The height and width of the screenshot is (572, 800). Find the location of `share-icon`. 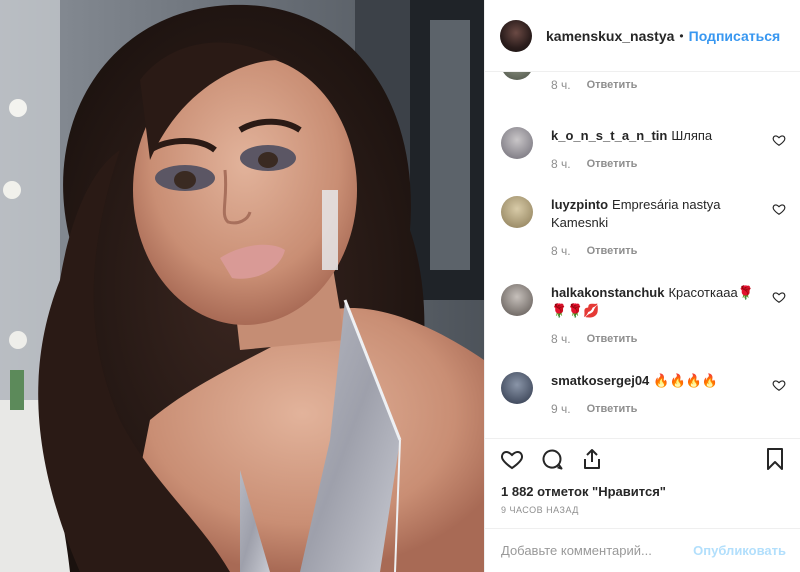

share-icon is located at coordinates (592, 459).